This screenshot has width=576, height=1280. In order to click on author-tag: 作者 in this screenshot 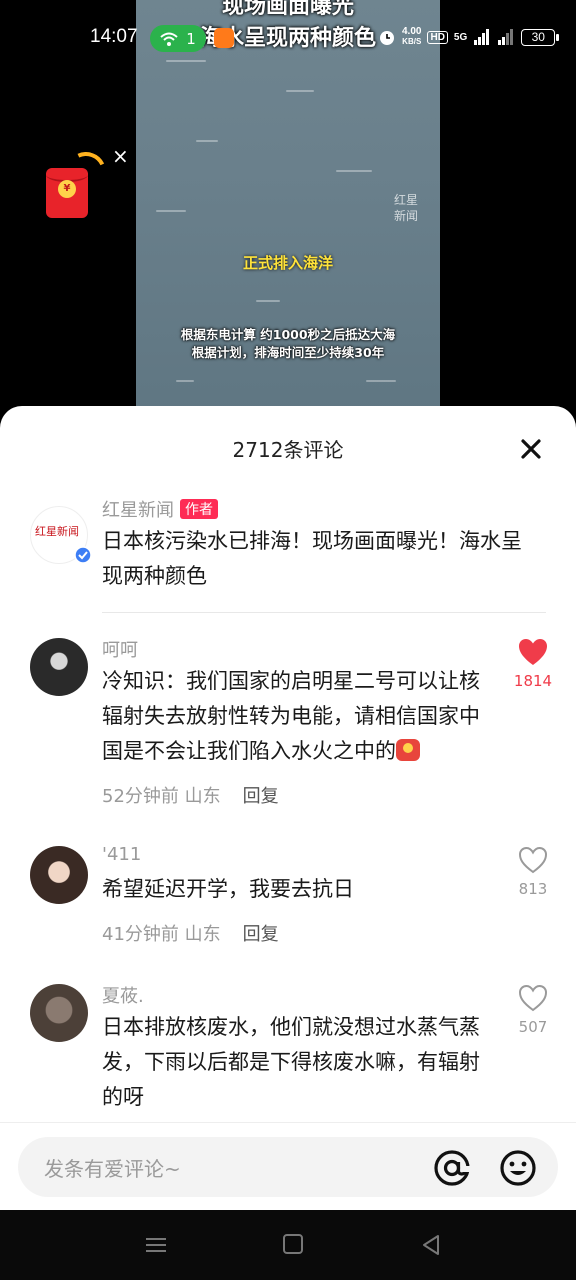, I will do `click(199, 509)`.